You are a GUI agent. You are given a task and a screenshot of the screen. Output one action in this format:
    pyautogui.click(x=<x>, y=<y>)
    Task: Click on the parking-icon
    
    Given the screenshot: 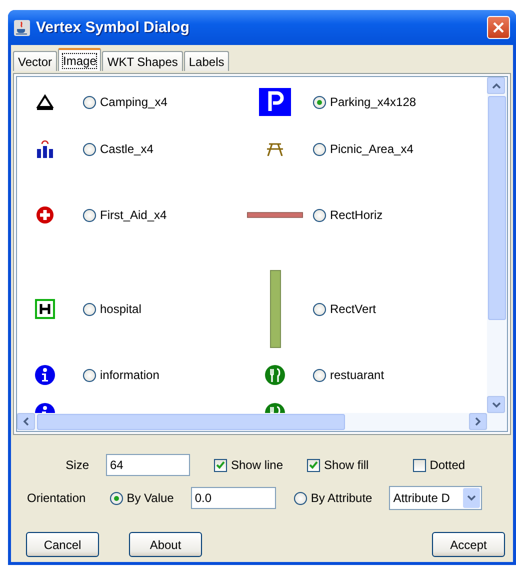 What is the action you would take?
    pyautogui.click(x=275, y=102)
    